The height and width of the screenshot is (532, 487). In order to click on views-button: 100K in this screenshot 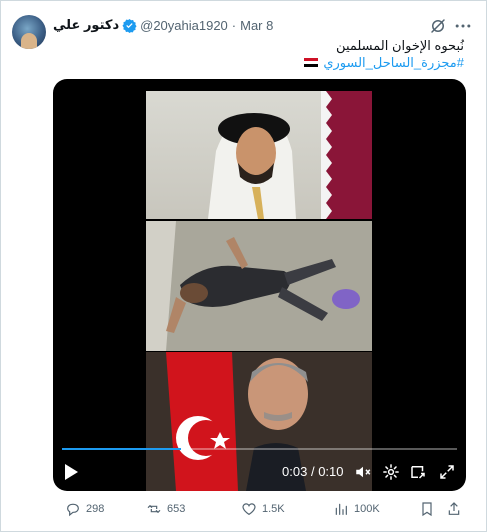, I will do `click(356, 509)`.